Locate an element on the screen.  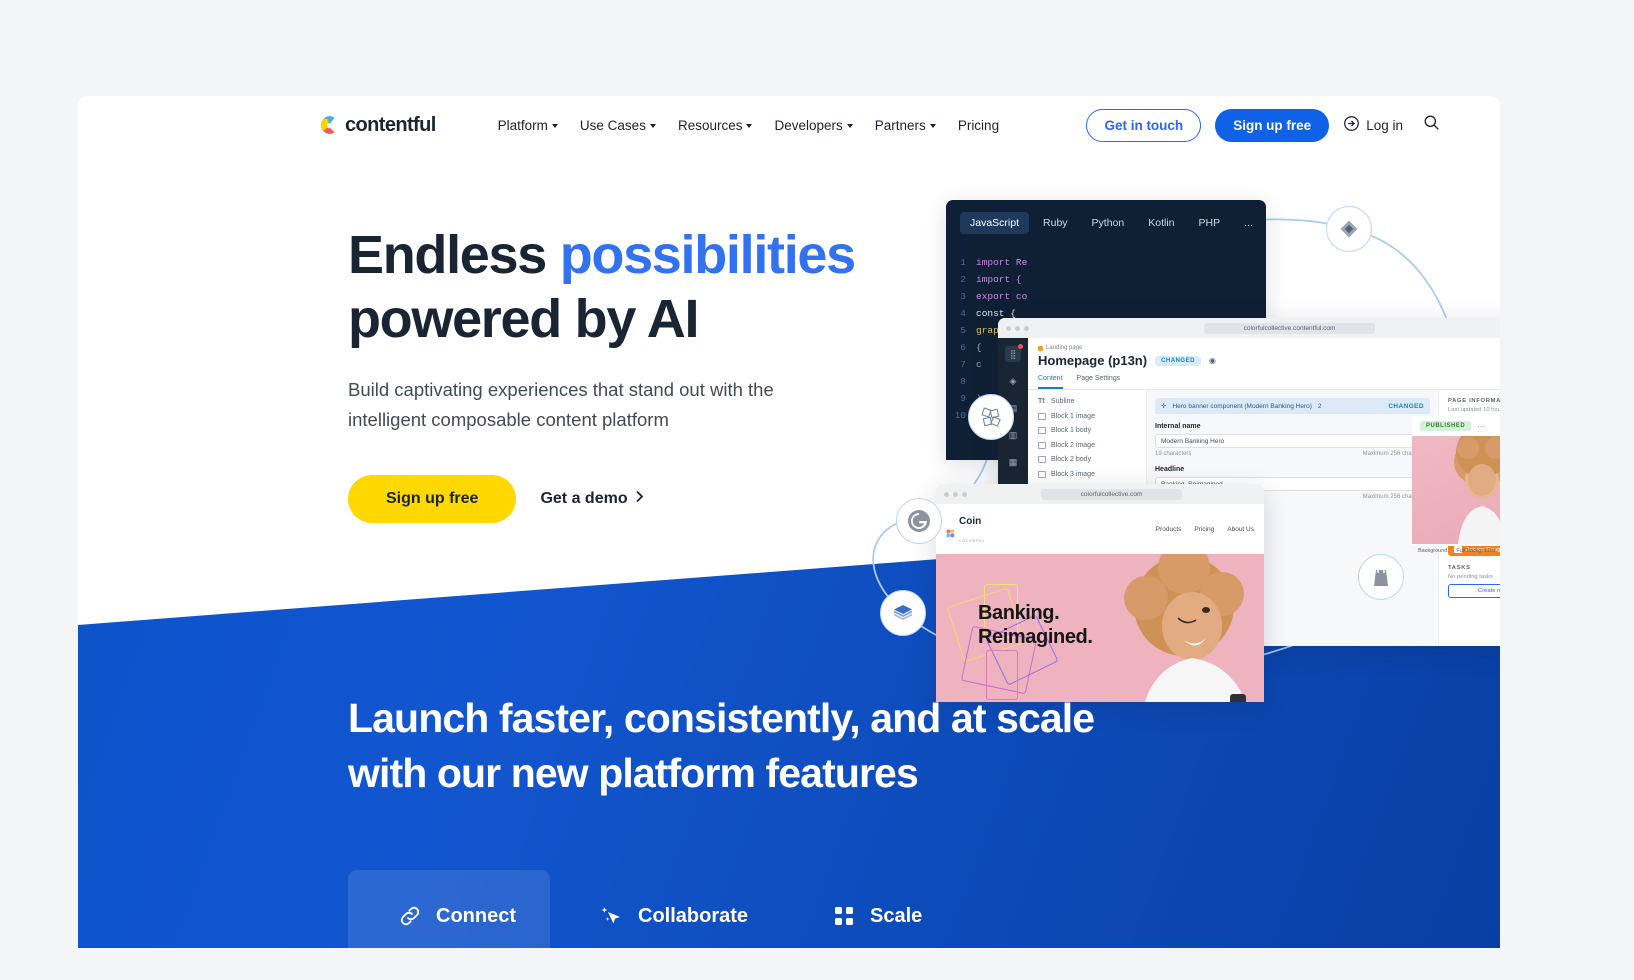
line-number: 3 is located at coordinates (963, 296).